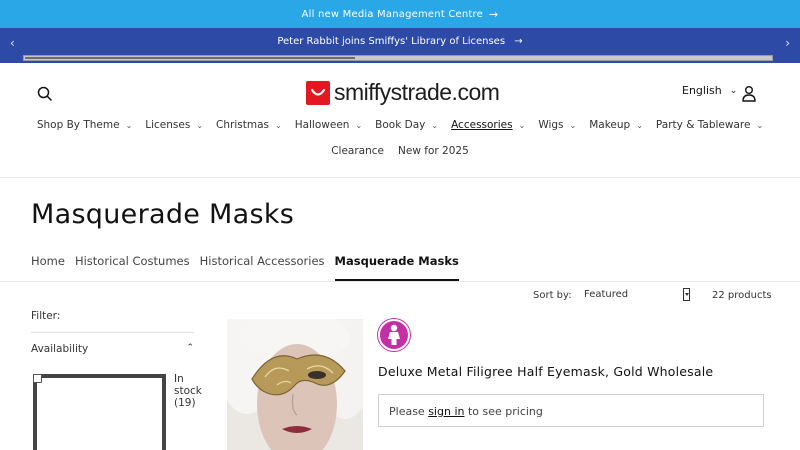  What do you see at coordinates (571, 410) in the screenshot?
I see `pricing-notice: Please sign in to see pricing` at bounding box center [571, 410].